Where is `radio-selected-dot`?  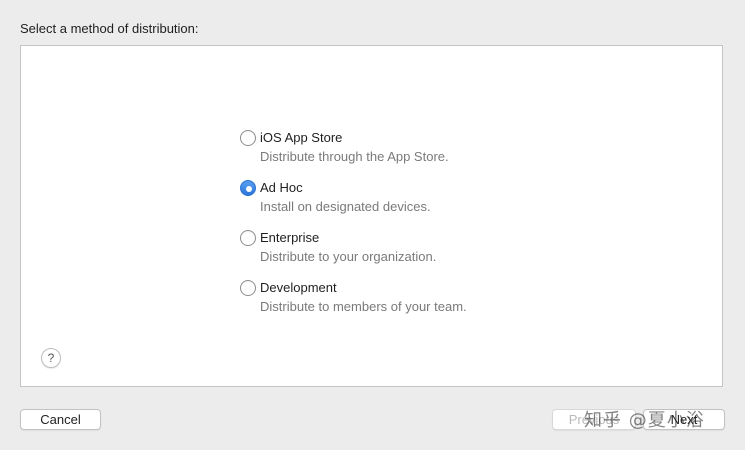 radio-selected-dot is located at coordinates (249, 189).